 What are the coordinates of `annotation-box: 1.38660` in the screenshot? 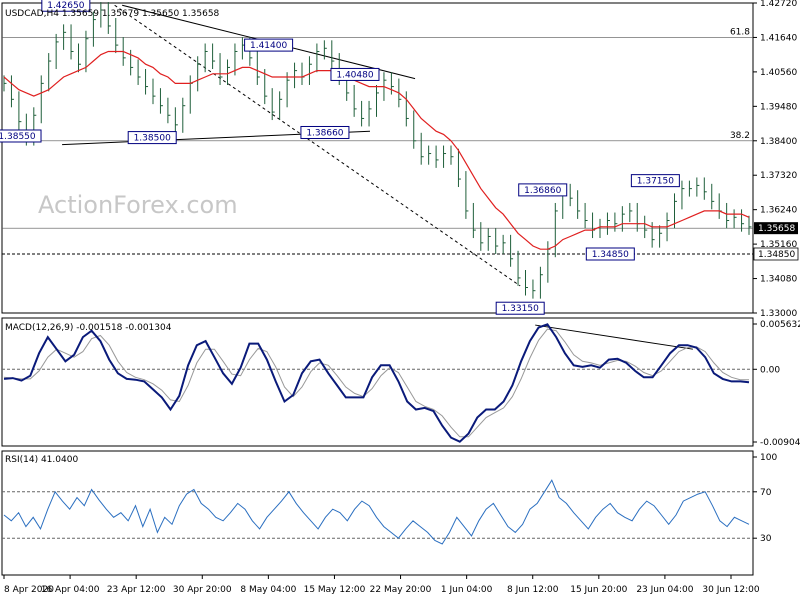 It's located at (325, 132).